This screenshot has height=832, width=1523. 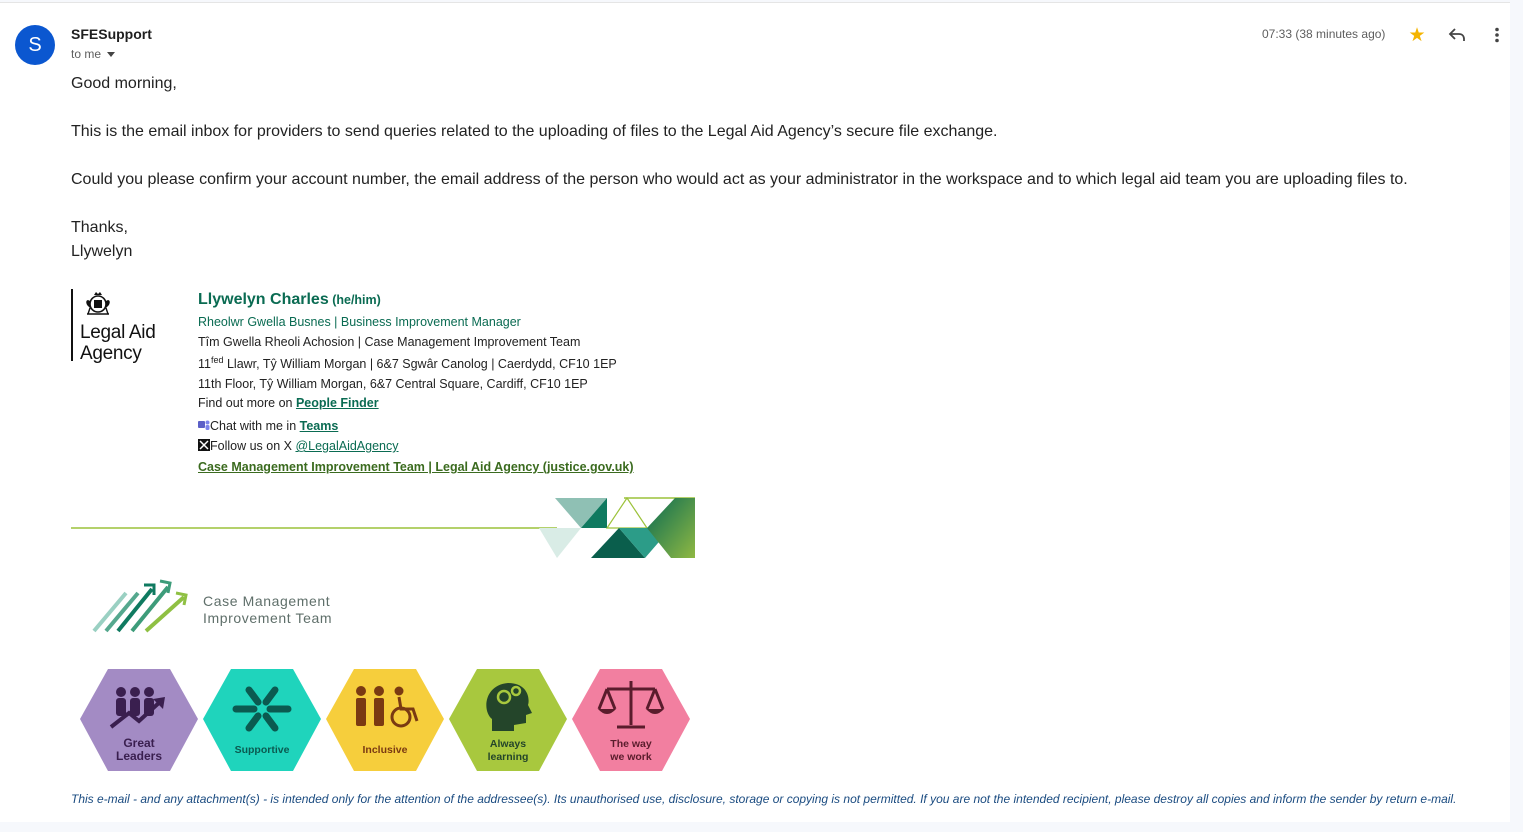 I want to click on timestamp: 07:33 (38 minutes ago), so click(x=1324, y=34).